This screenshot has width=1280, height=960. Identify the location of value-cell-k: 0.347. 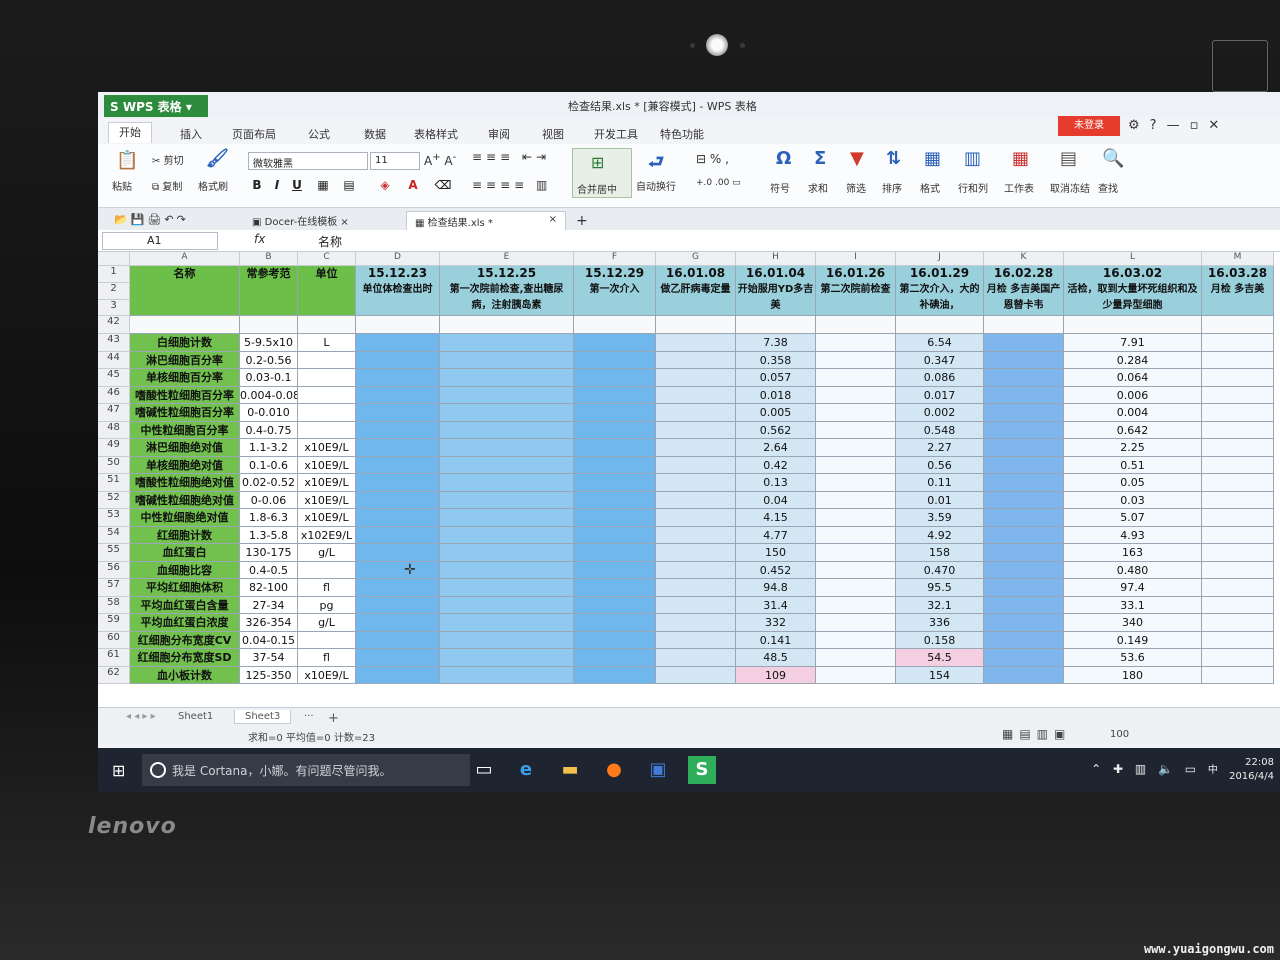
(940, 360).